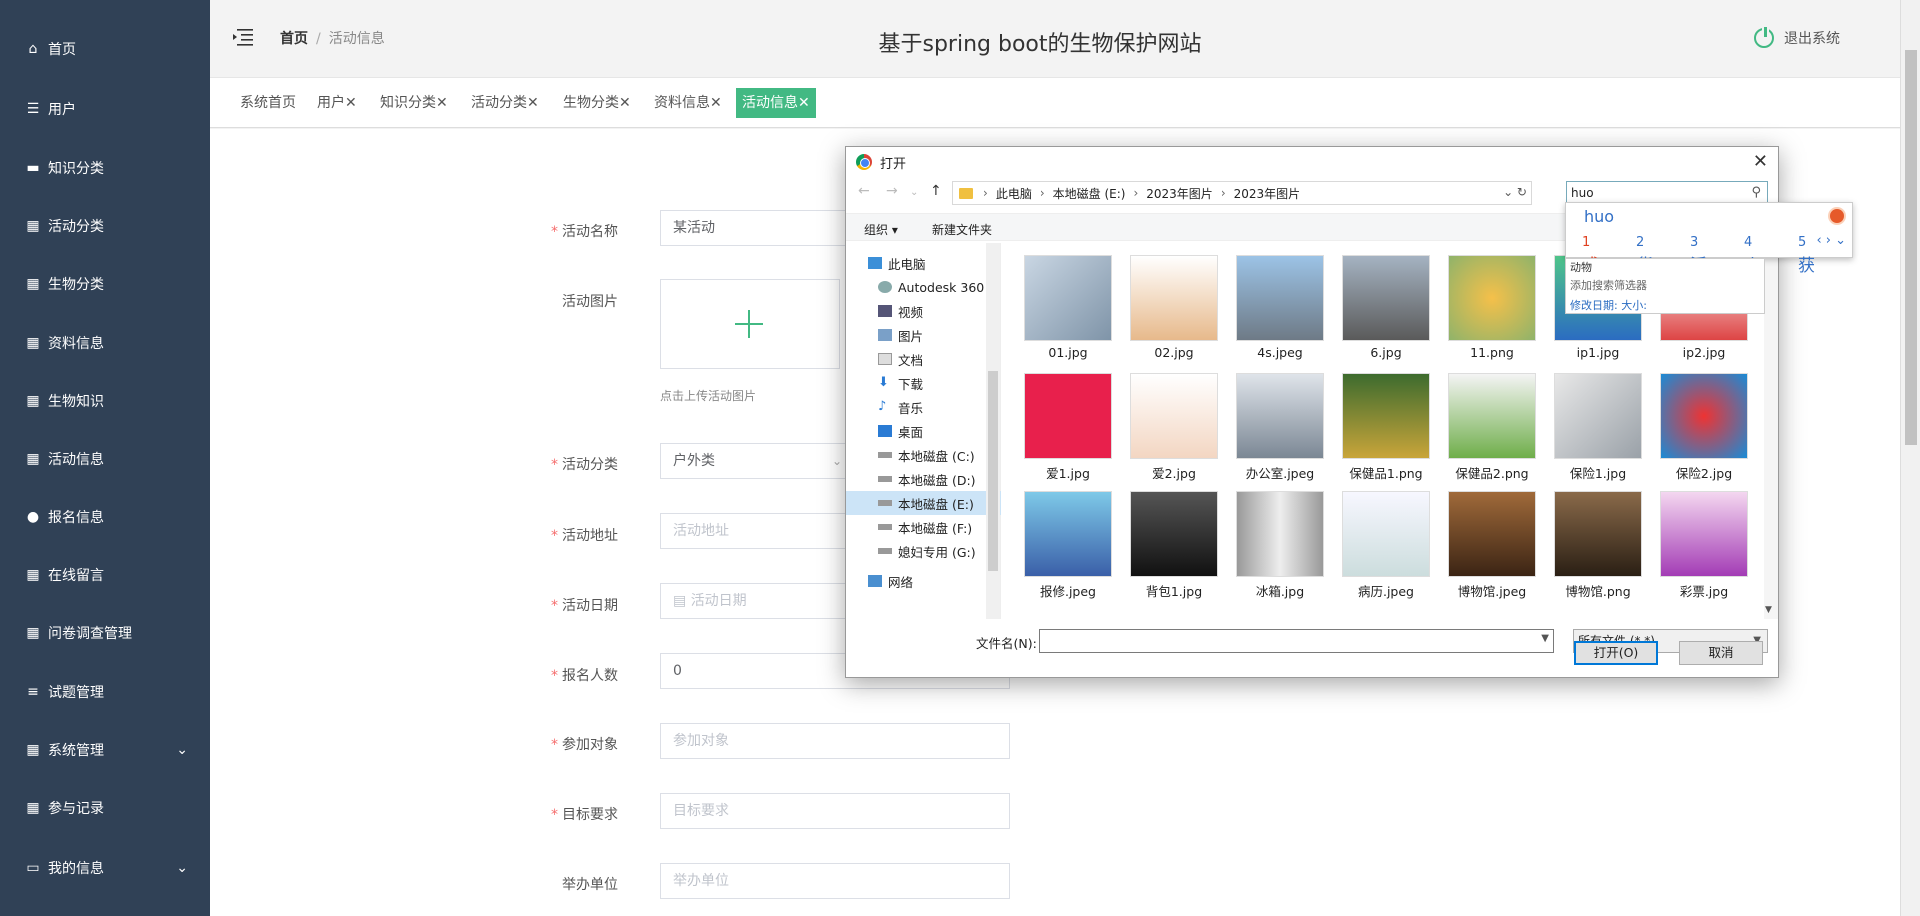  I want to click on file-item: 6.jpg, so click(1386, 308).